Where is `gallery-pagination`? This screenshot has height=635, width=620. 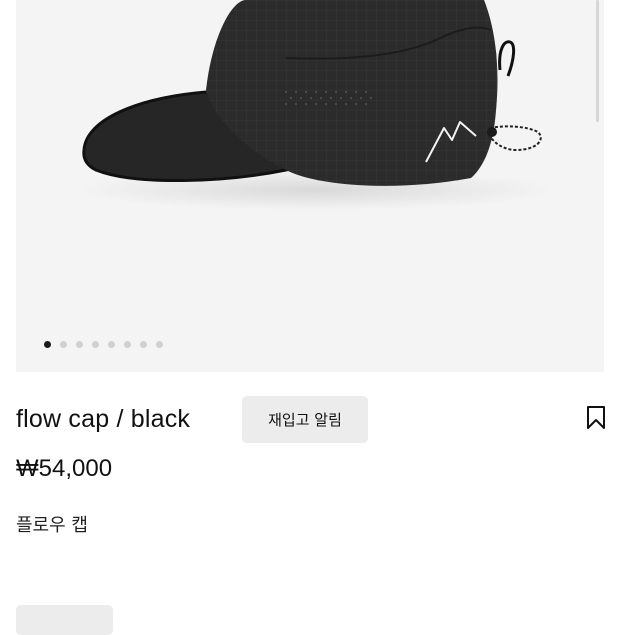 gallery-pagination is located at coordinates (103, 344).